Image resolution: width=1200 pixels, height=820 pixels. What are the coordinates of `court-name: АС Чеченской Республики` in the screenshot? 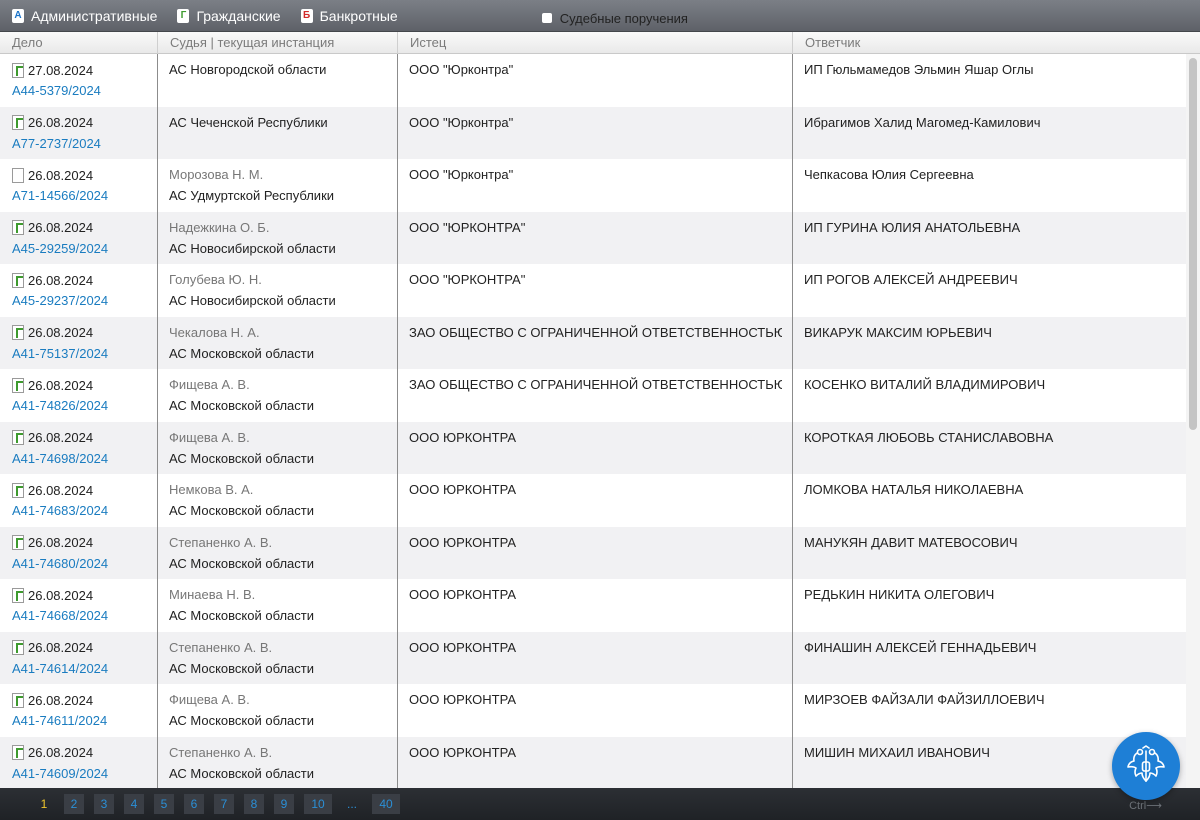 It's located at (248, 122).